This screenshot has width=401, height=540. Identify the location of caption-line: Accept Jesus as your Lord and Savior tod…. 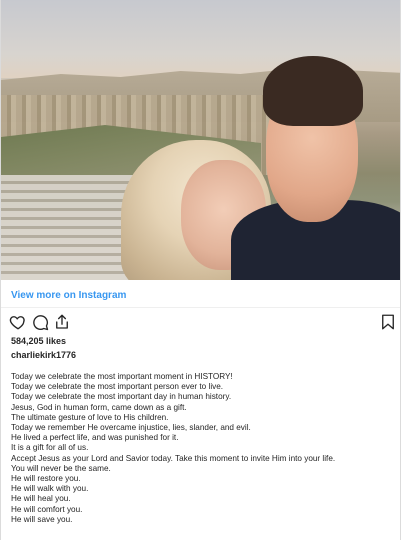
(173, 458).